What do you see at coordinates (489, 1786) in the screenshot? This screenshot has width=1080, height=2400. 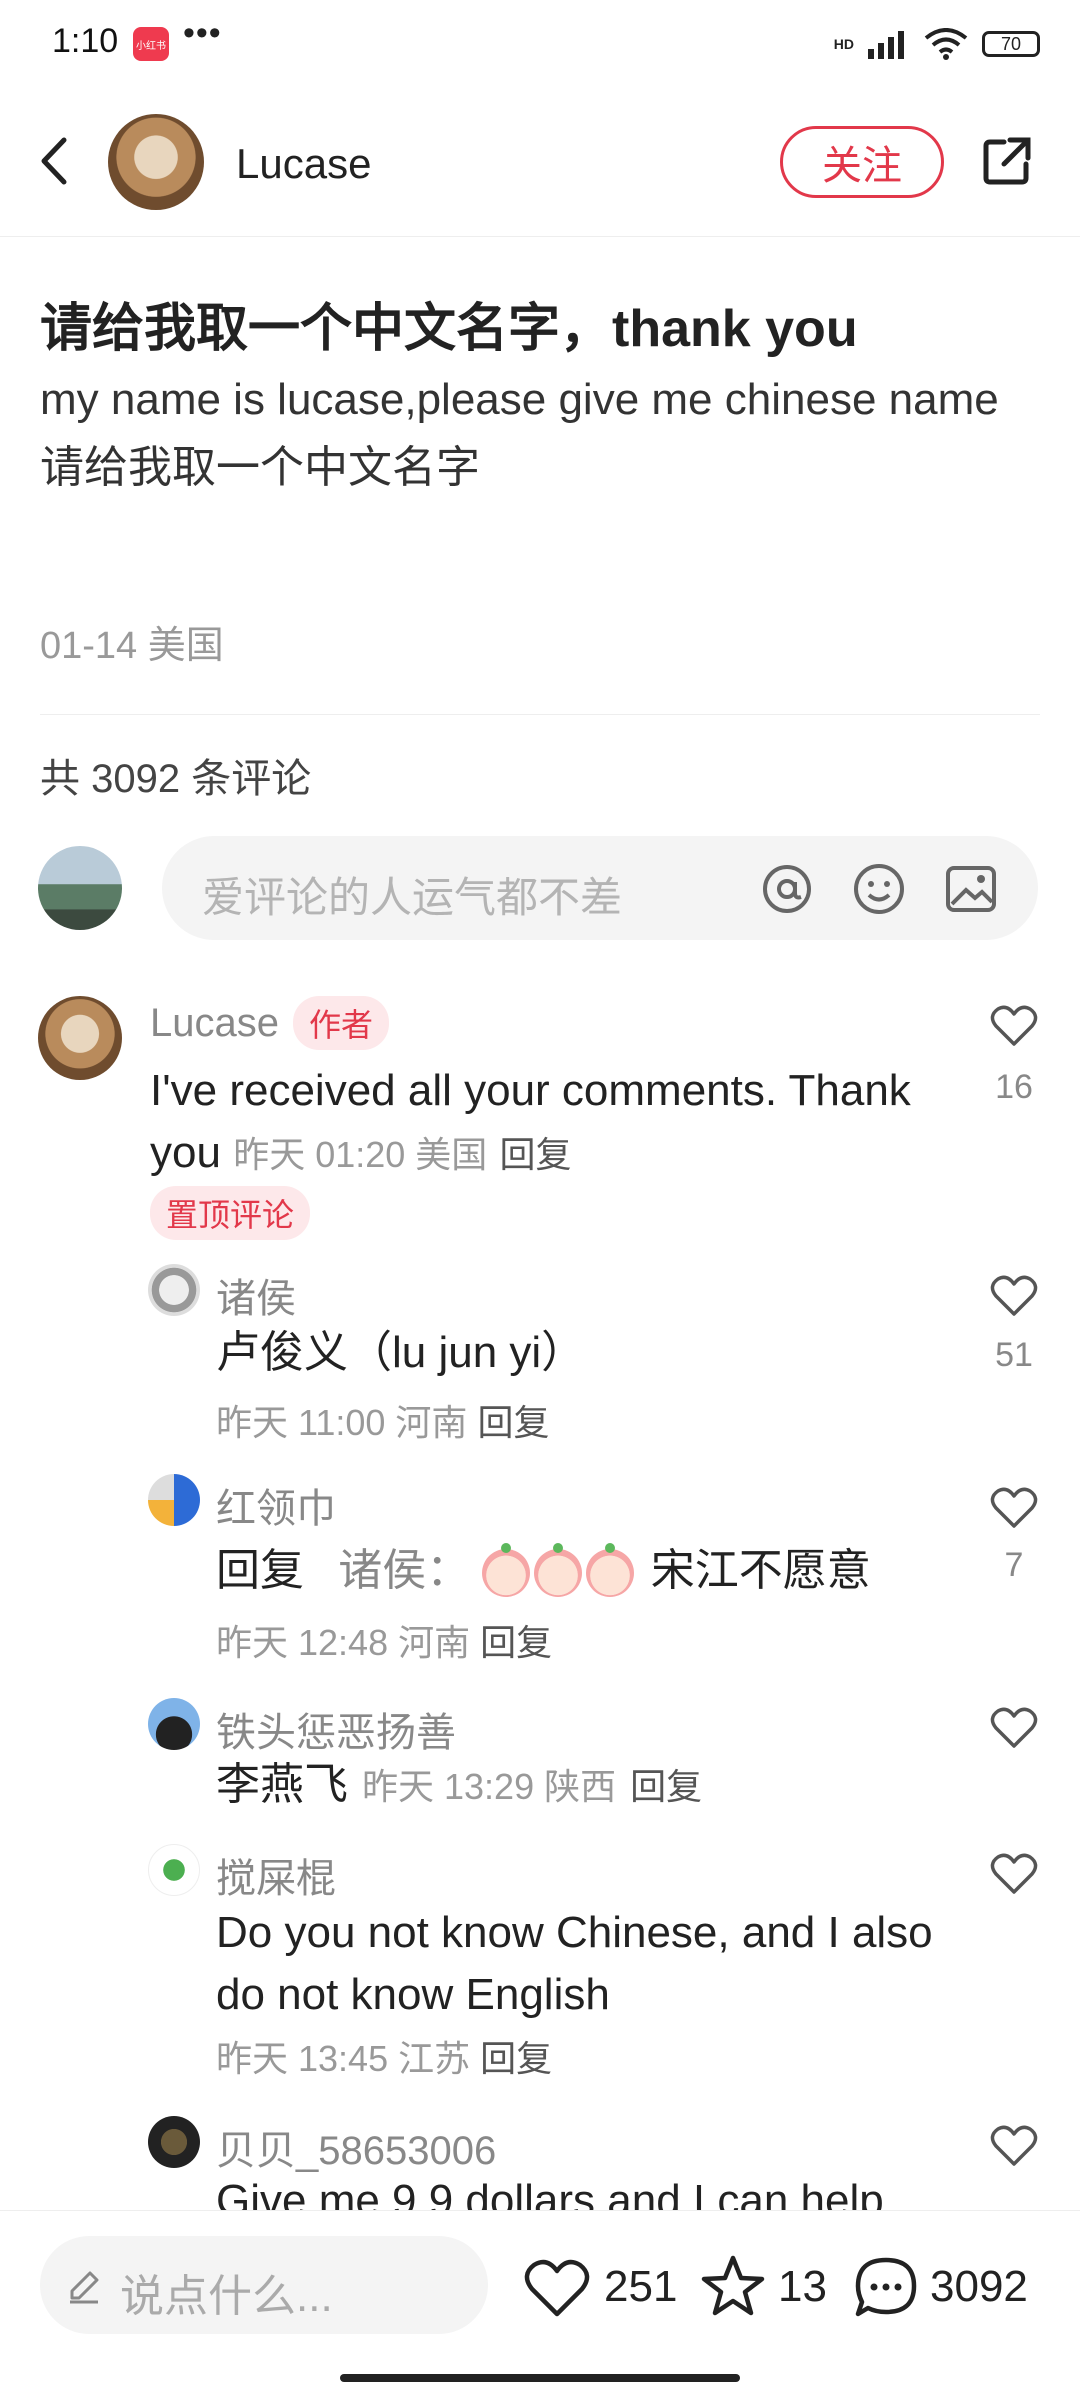 I see `comment-meta: 昨天 13:29 陕西` at bounding box center [489, 1786].